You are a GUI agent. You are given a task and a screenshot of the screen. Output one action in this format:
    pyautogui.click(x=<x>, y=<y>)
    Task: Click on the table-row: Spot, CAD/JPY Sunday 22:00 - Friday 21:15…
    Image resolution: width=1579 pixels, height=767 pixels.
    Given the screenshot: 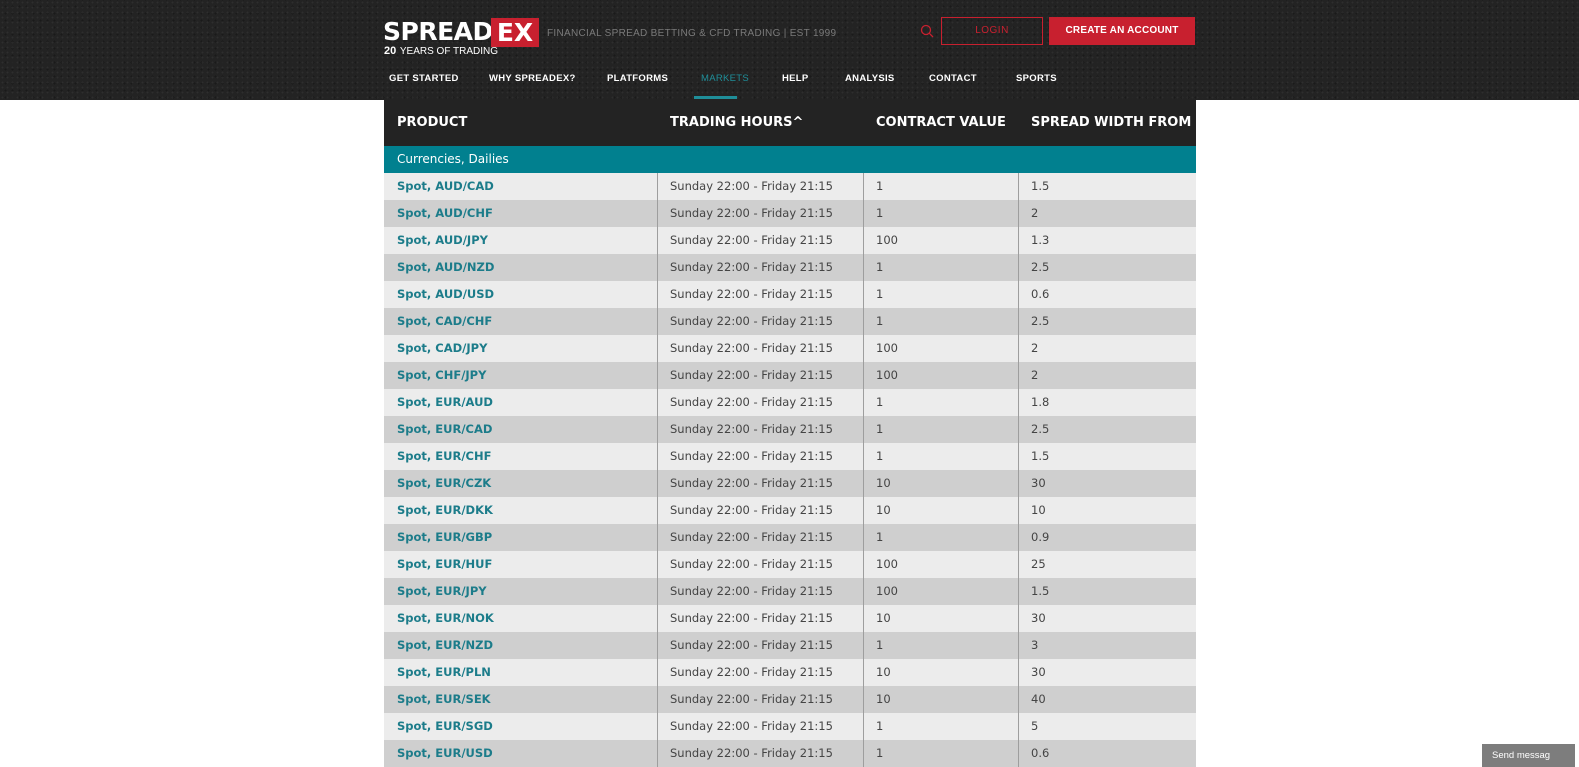 What is the action you would take?
    pyautogui.click(x=790, y=348)
    